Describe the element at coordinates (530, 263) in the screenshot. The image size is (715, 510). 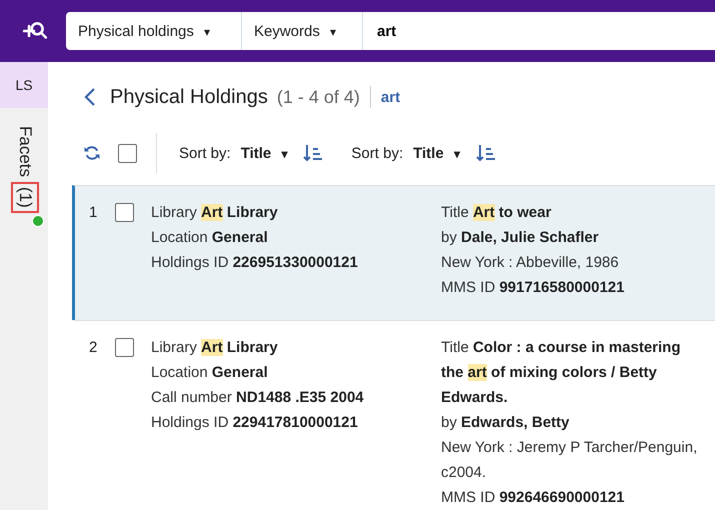
I see `publication-info: New York : Abbeville, 1986` at that location.